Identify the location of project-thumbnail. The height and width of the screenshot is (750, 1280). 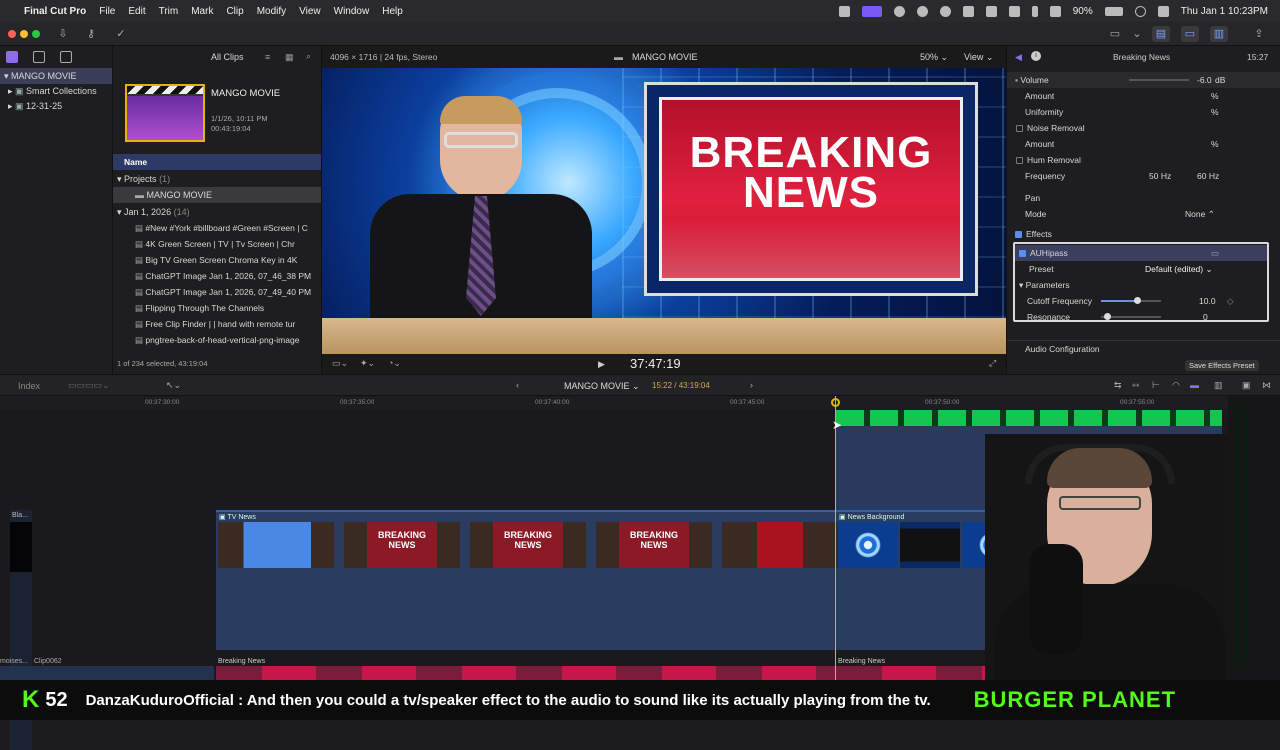
(165, 113).